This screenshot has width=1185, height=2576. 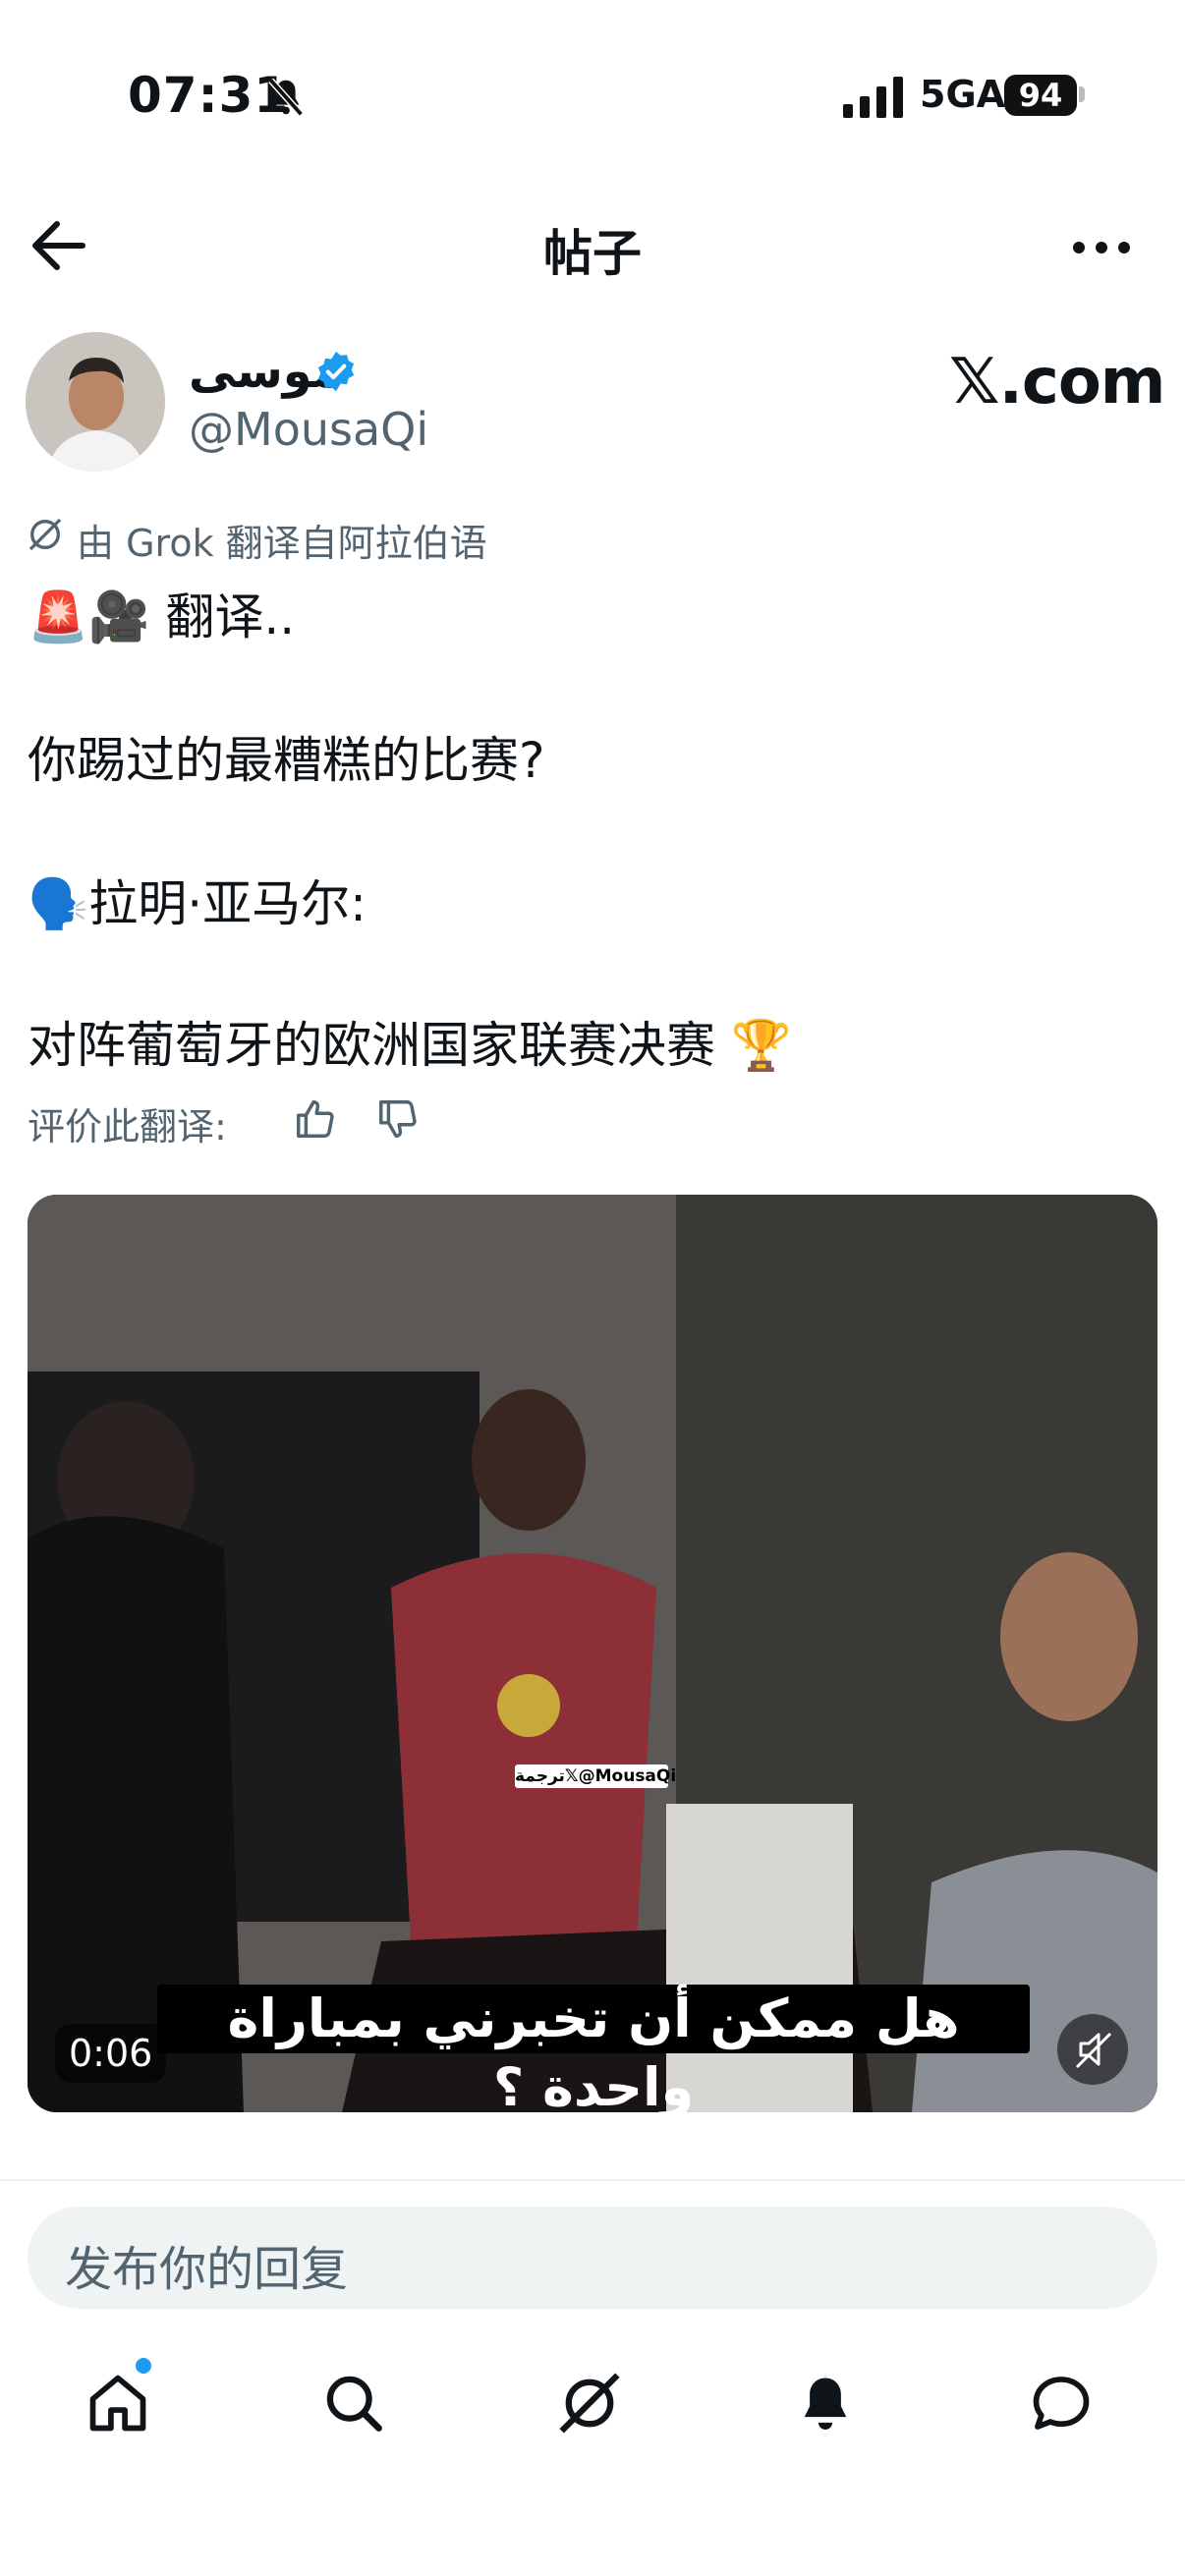 I want to click on video-duration: 0:06, so click(x=111, y=2053).